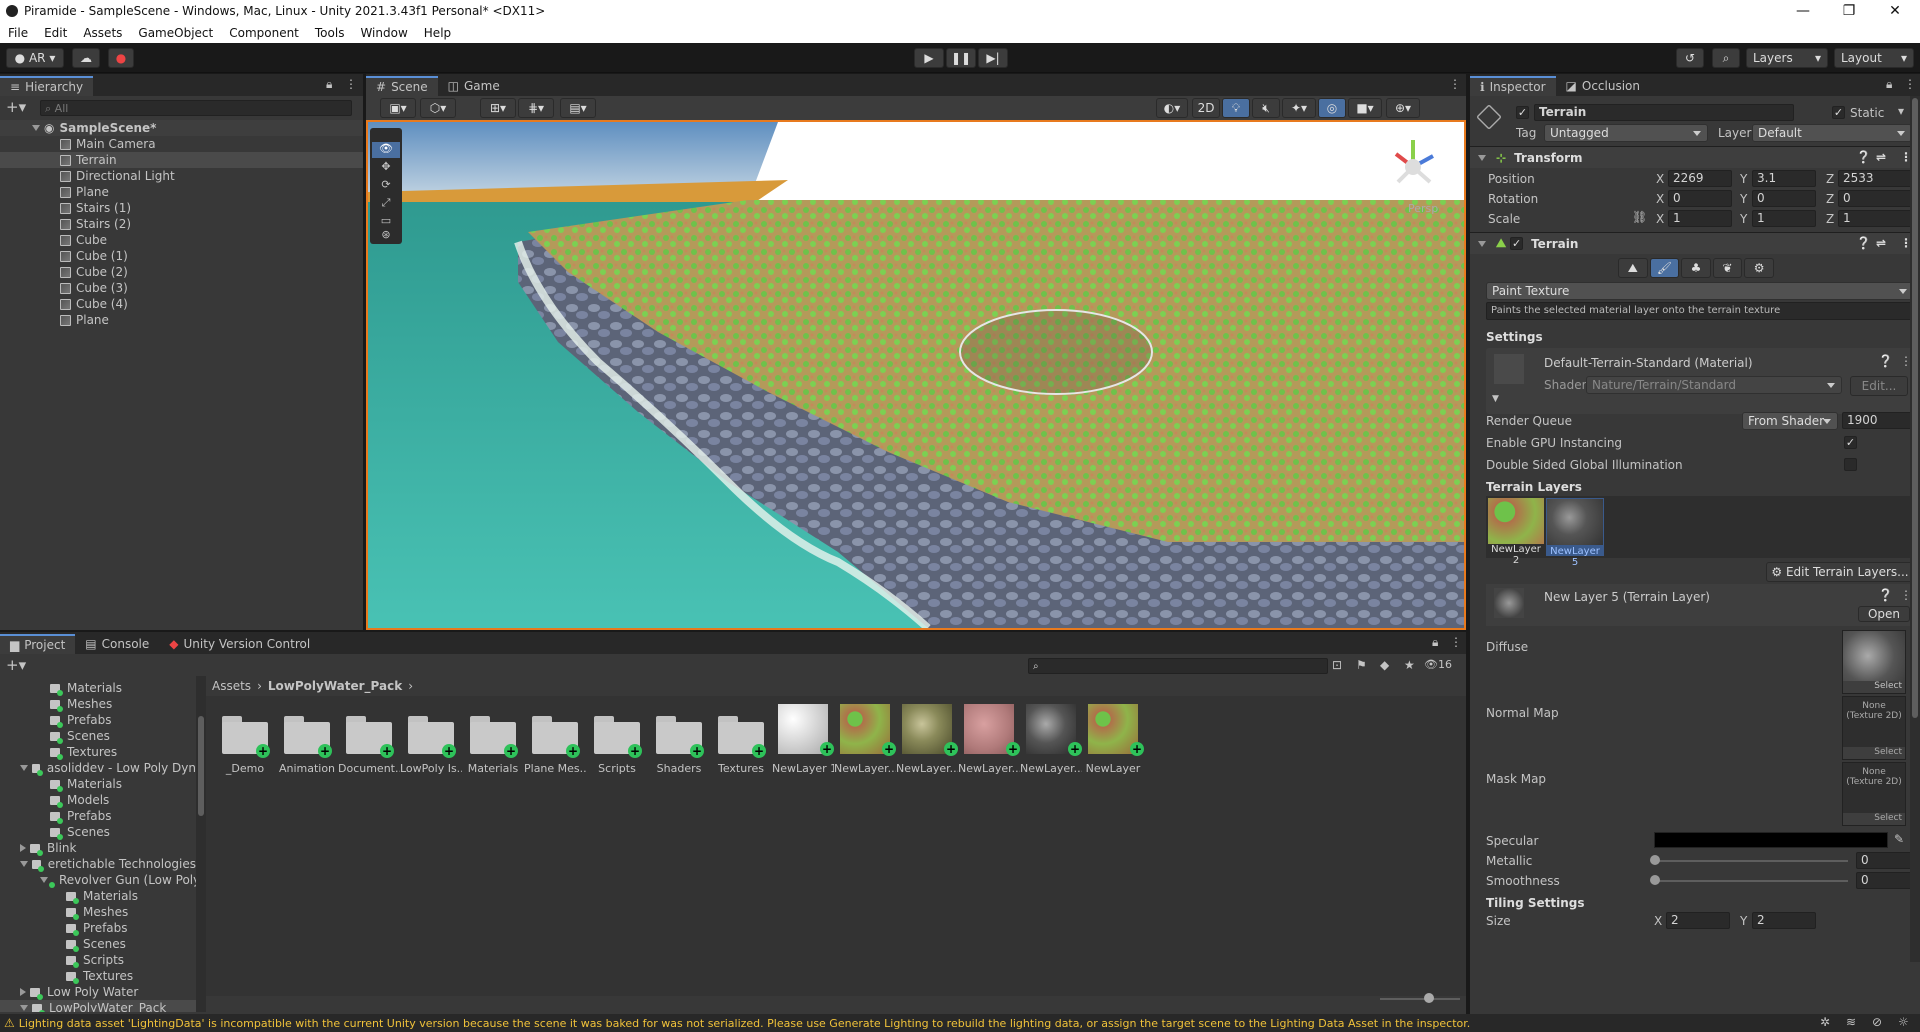 The height and width of the screenshot is (1032, 1920). Describe the element at coordinates (181, 176) in the screenshot. I see `hierarchy-item: Directional Light` at that location.